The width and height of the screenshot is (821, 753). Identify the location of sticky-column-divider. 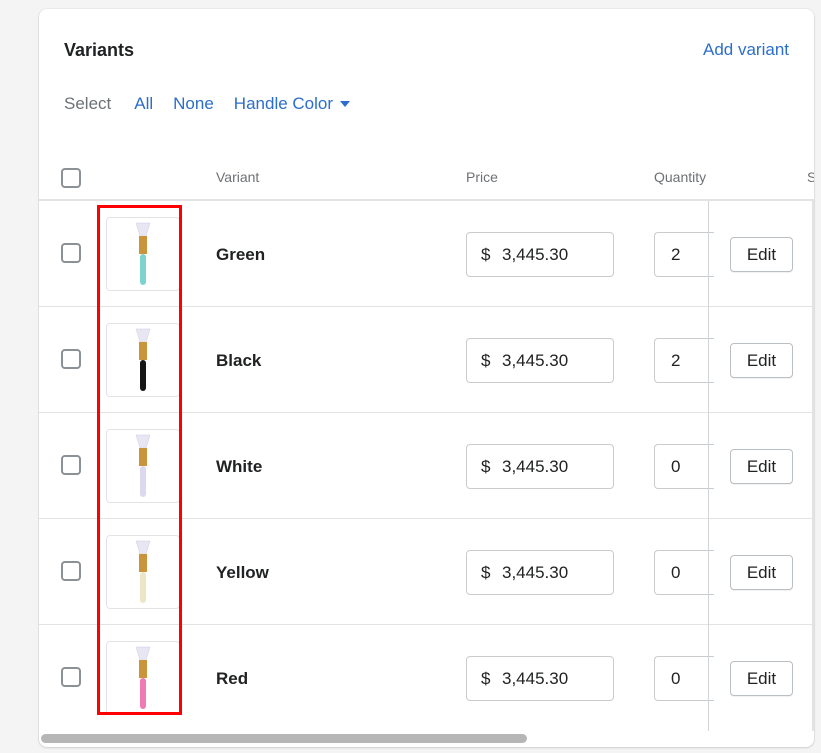
(708, 466).